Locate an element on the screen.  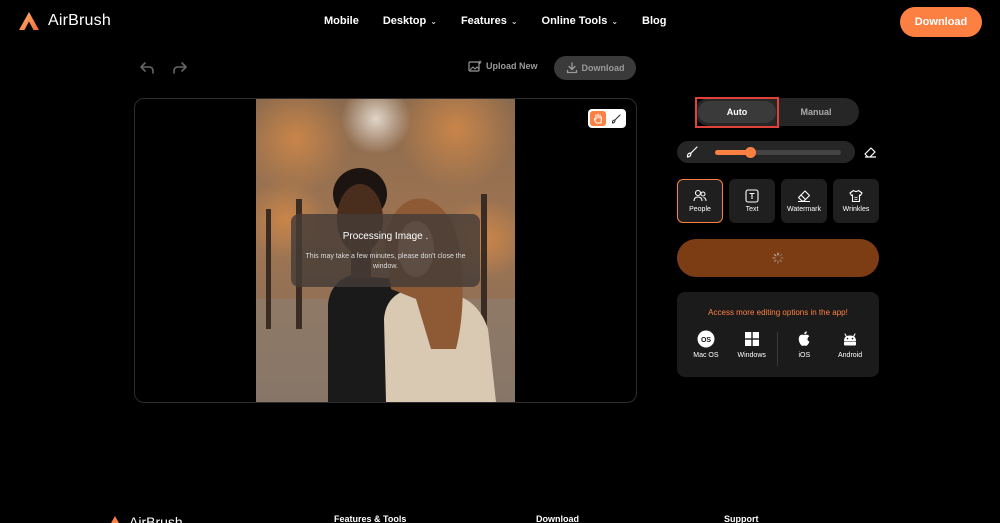
nav-item-desktop: Desktop ⌄ is located at coordinates (410, 21).